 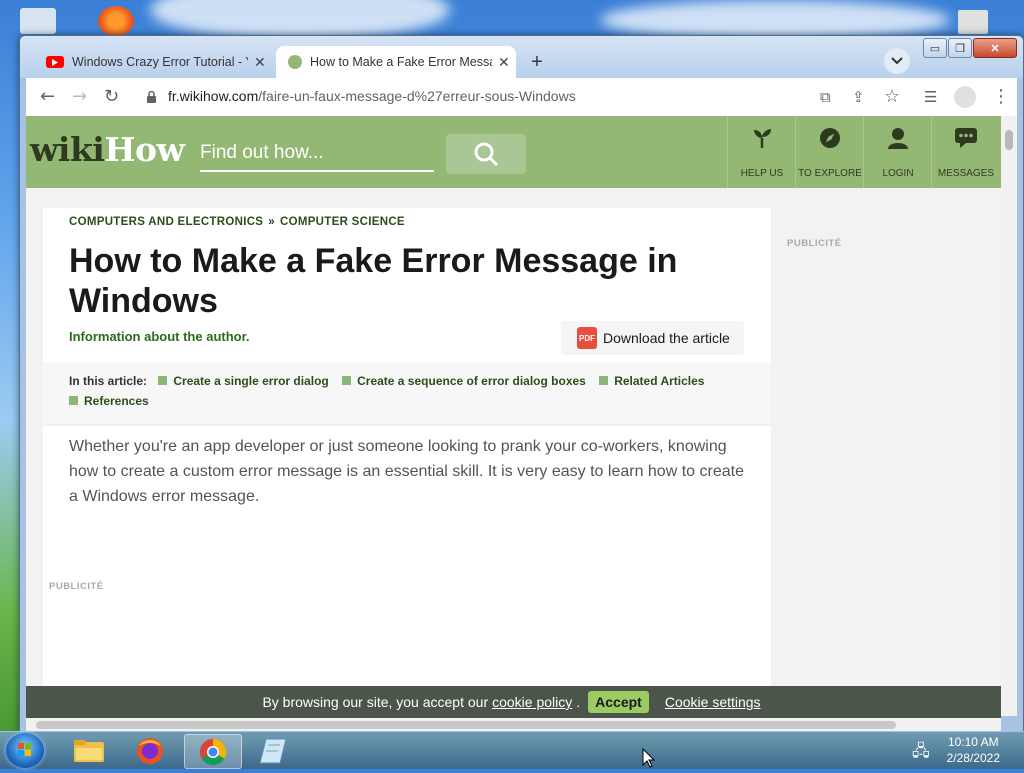 What do you see at coordinates (116, 21) in the screenshot?
I see `firefox-desktop-icon` at bounding box center [116, 21].